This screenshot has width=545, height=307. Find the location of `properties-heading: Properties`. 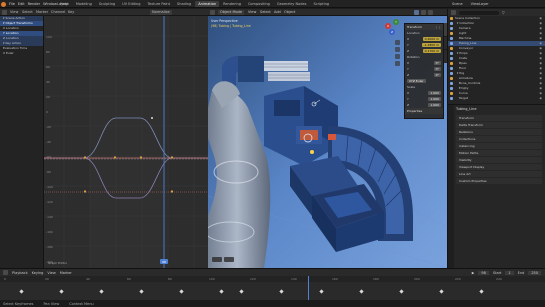

properties-heading: Properties is located at coordinates (424, 111).